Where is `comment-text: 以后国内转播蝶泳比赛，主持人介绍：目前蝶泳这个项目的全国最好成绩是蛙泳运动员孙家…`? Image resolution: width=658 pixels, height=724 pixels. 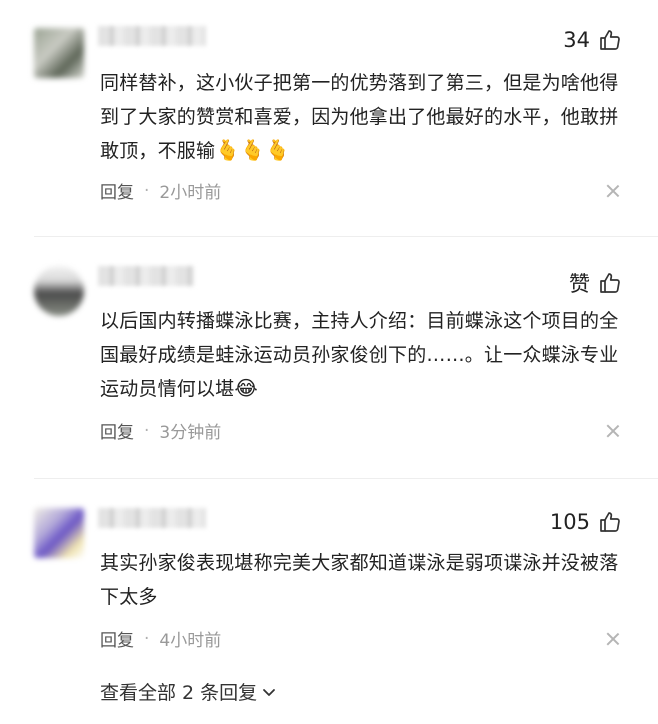
comment-text: 以后国内转播蝶泳比赛，主持人介绍：目前蝶泳这个项目的全国最好成绩是蛙泳运动员孙家… is located at coordinates (366, 355).